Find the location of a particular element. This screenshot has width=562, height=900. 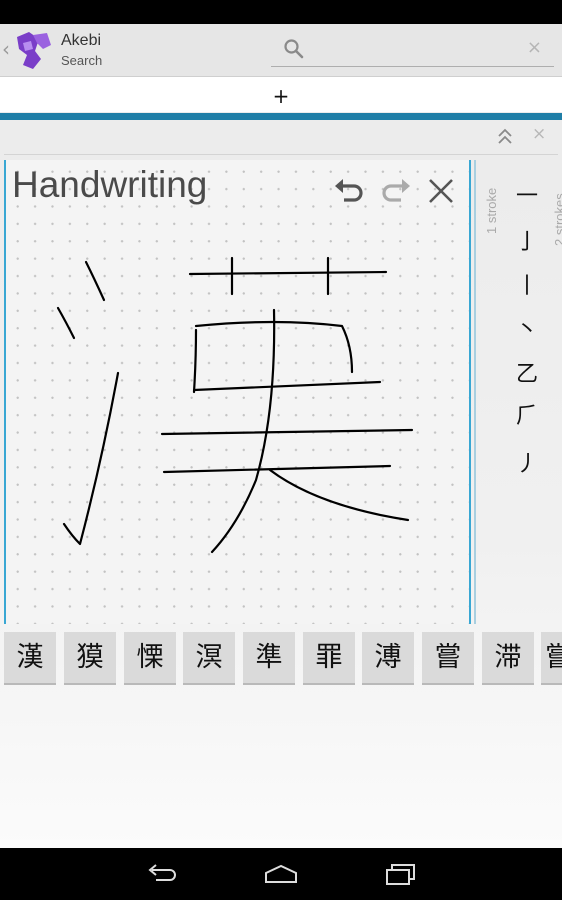

search-clear-button: × is located at coordinates (534, 47).